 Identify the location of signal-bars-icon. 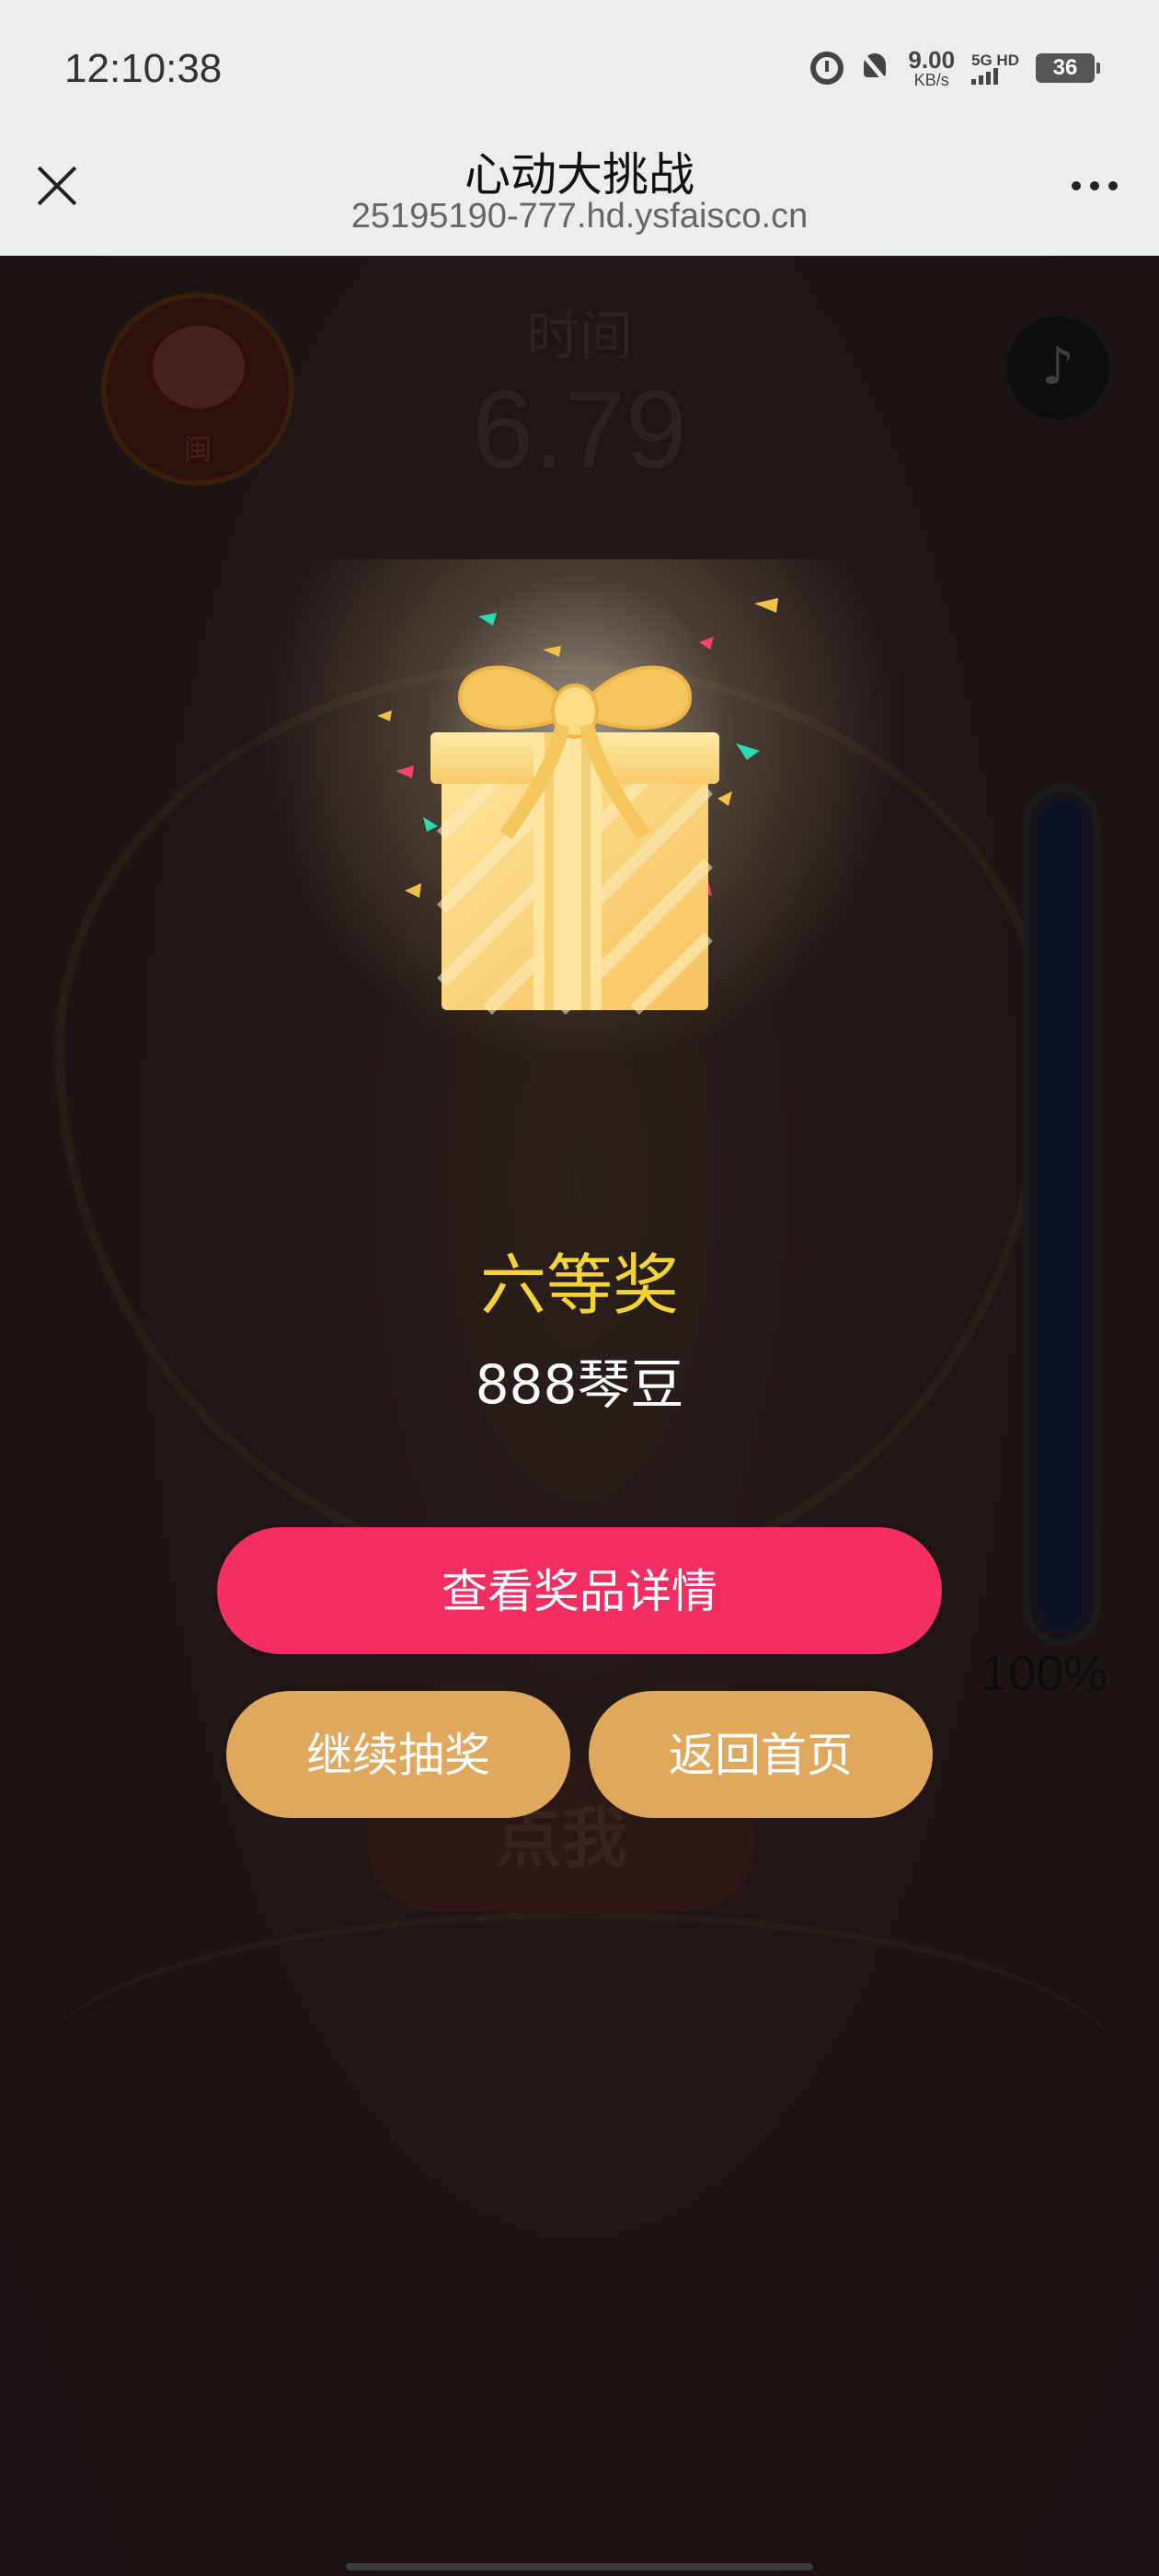
(985, 76).